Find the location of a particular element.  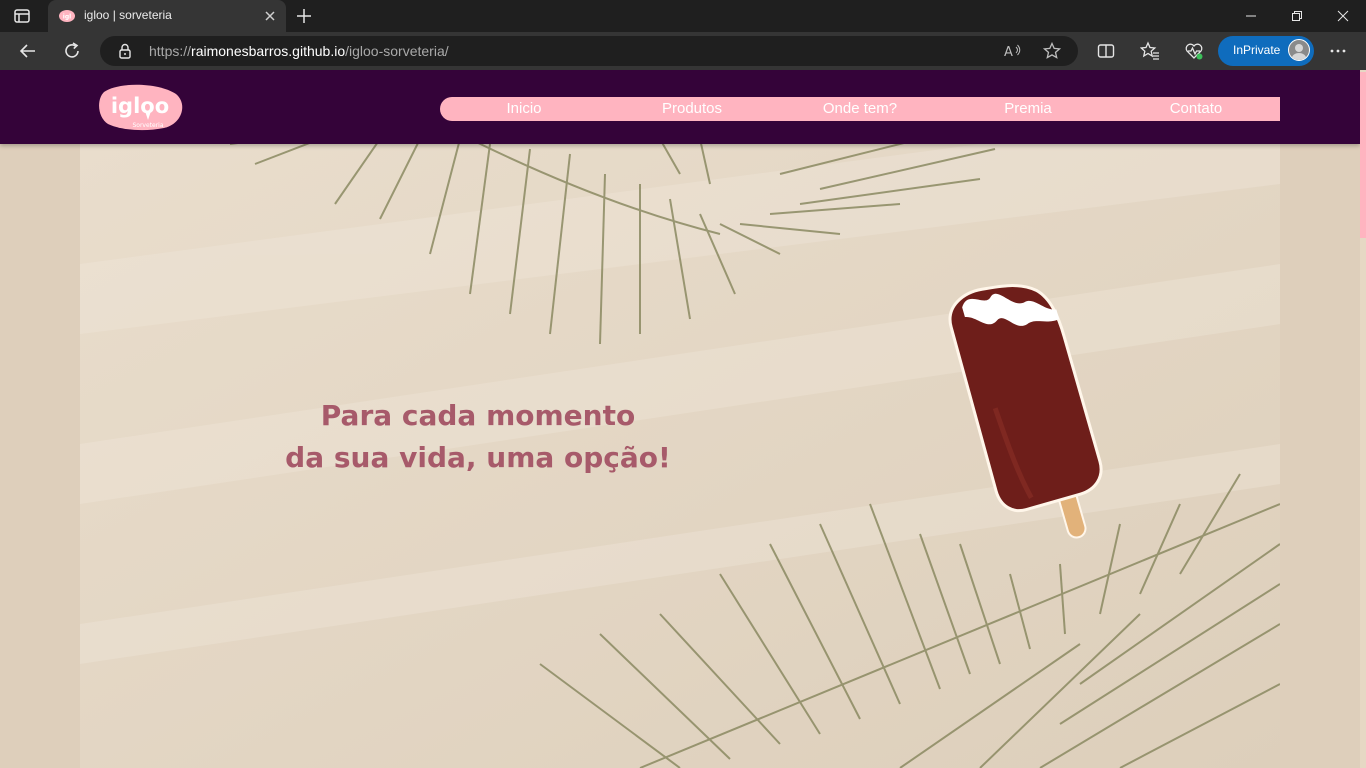

url-protocol: https:// is located at coordinates (170, 51).